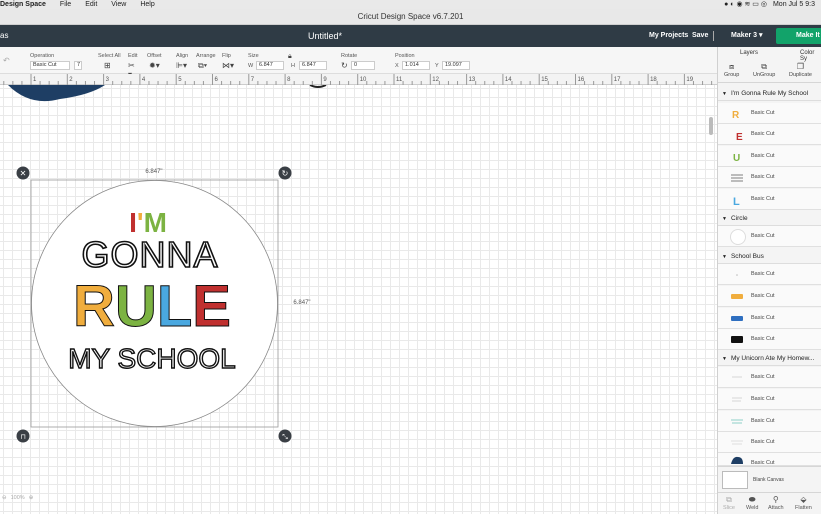 This screenshot has height=514, width=821. What do you see at coordinates (776, 503) in the screenshot?
I see `attach-button: ⚲ Attach` at bounding box center [776, 503].